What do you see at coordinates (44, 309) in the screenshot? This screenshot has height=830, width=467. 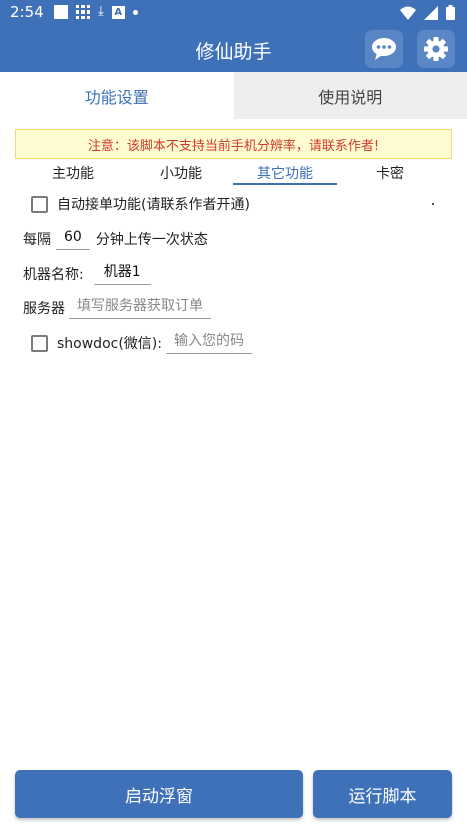 I see `server-label: 服务器` at bounding box center [44, 309].